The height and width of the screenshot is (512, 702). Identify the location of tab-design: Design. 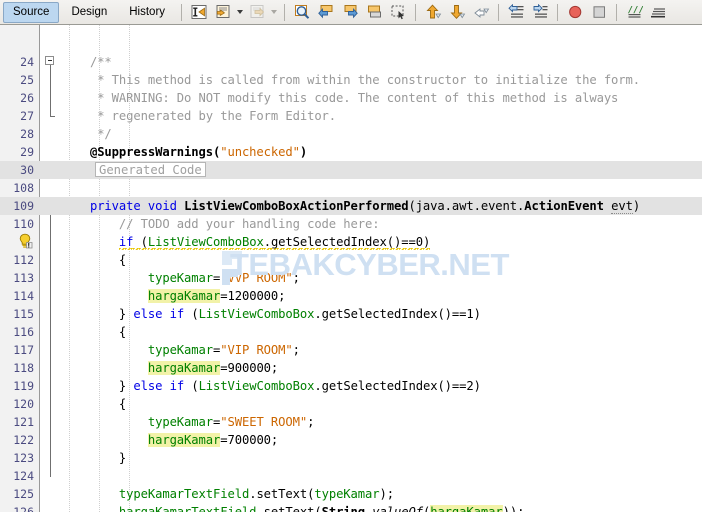
(89, 12).